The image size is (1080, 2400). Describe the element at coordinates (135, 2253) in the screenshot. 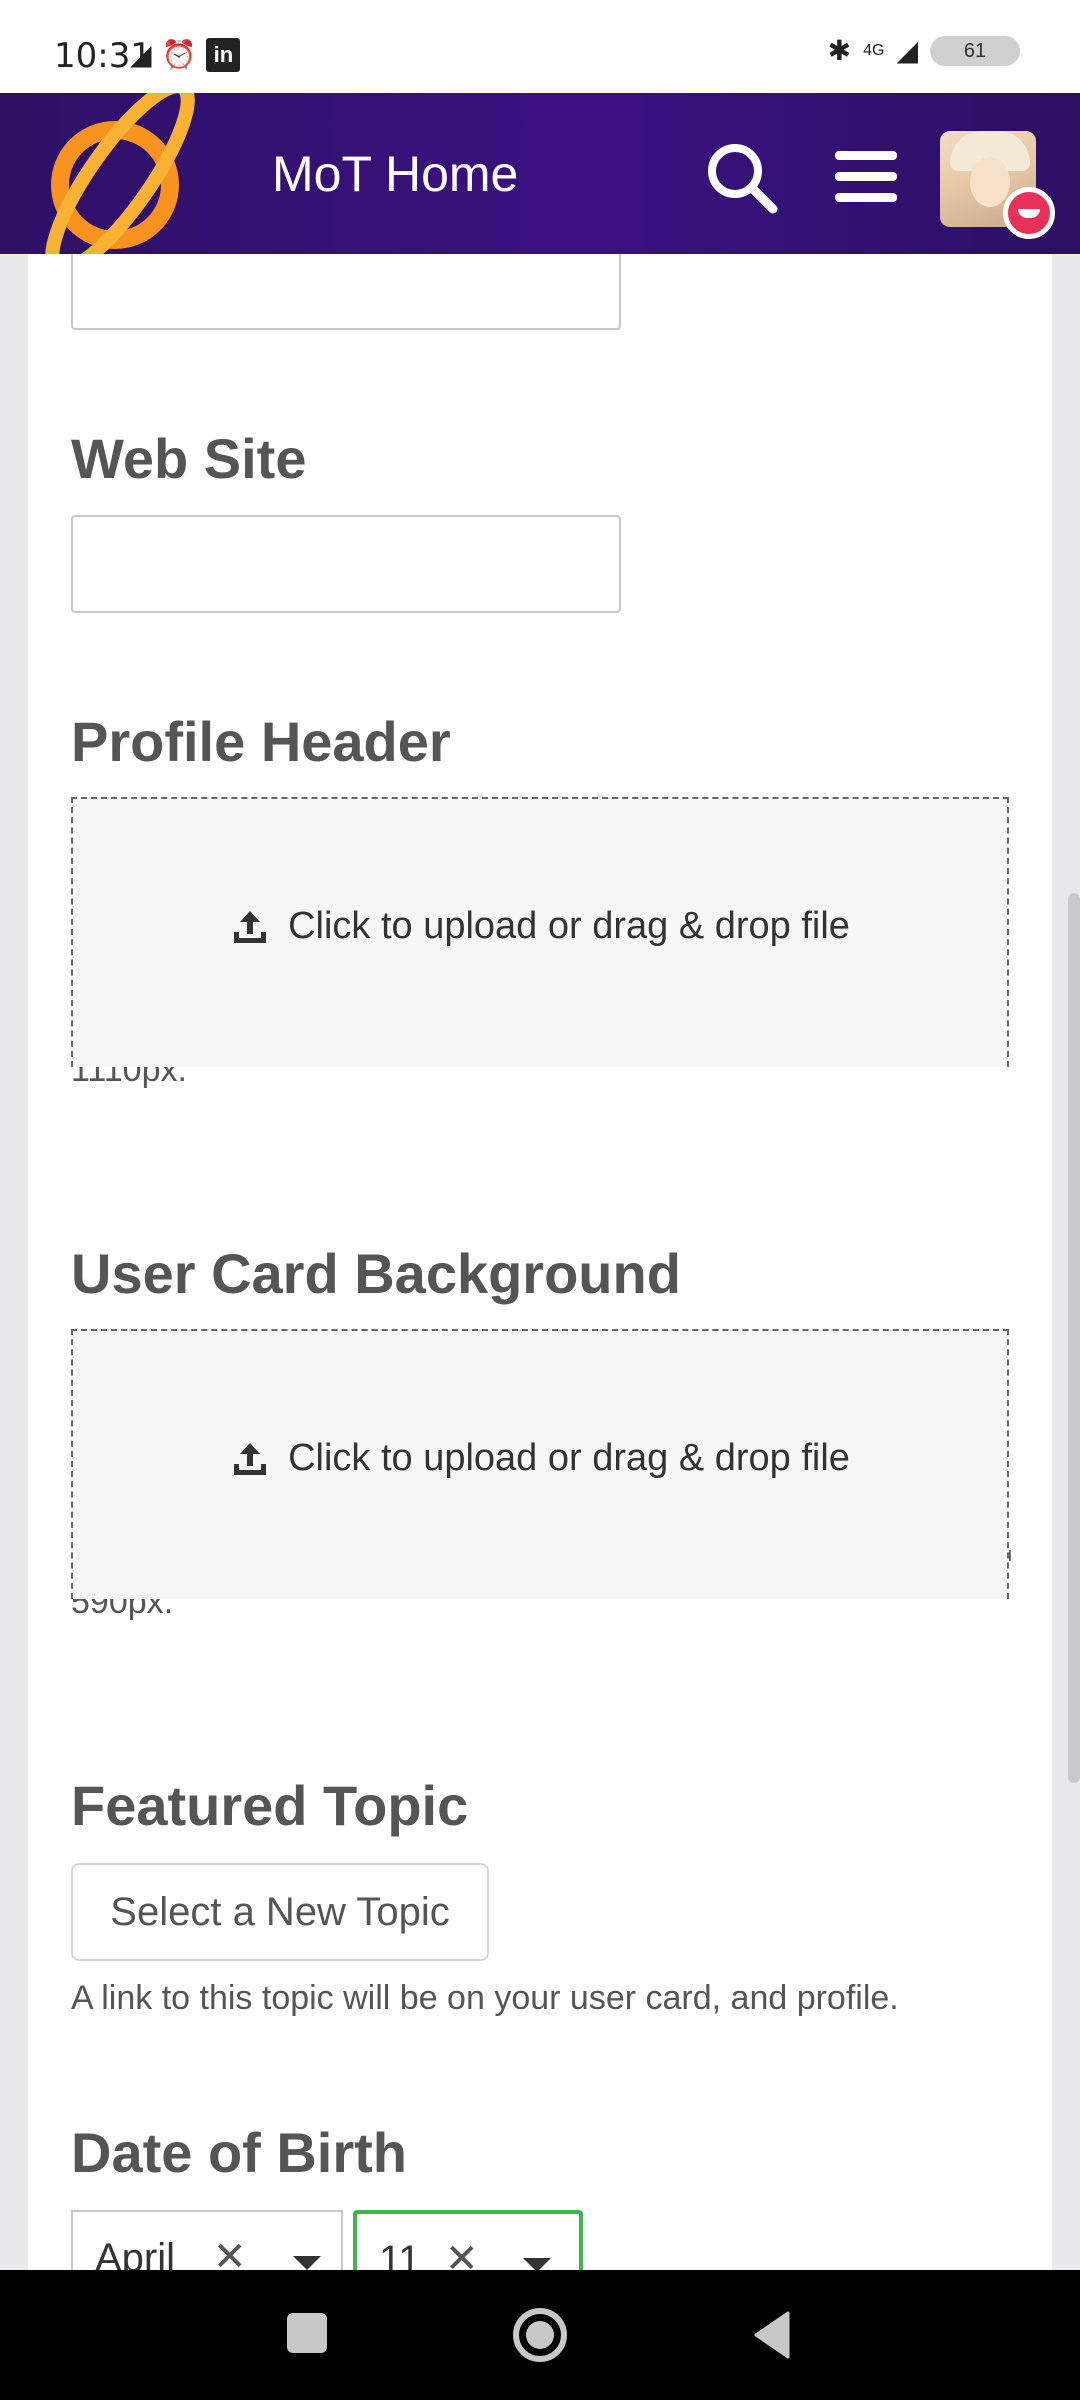

I see `birth-month-value: April` at that location.